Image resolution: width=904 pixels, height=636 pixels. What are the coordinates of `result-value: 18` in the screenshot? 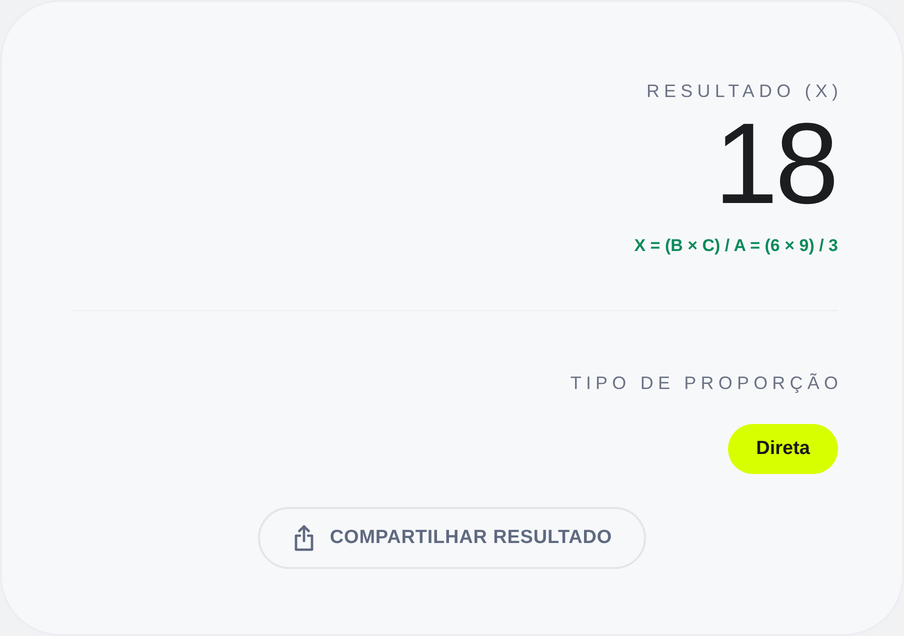 It's located at (775, 164).